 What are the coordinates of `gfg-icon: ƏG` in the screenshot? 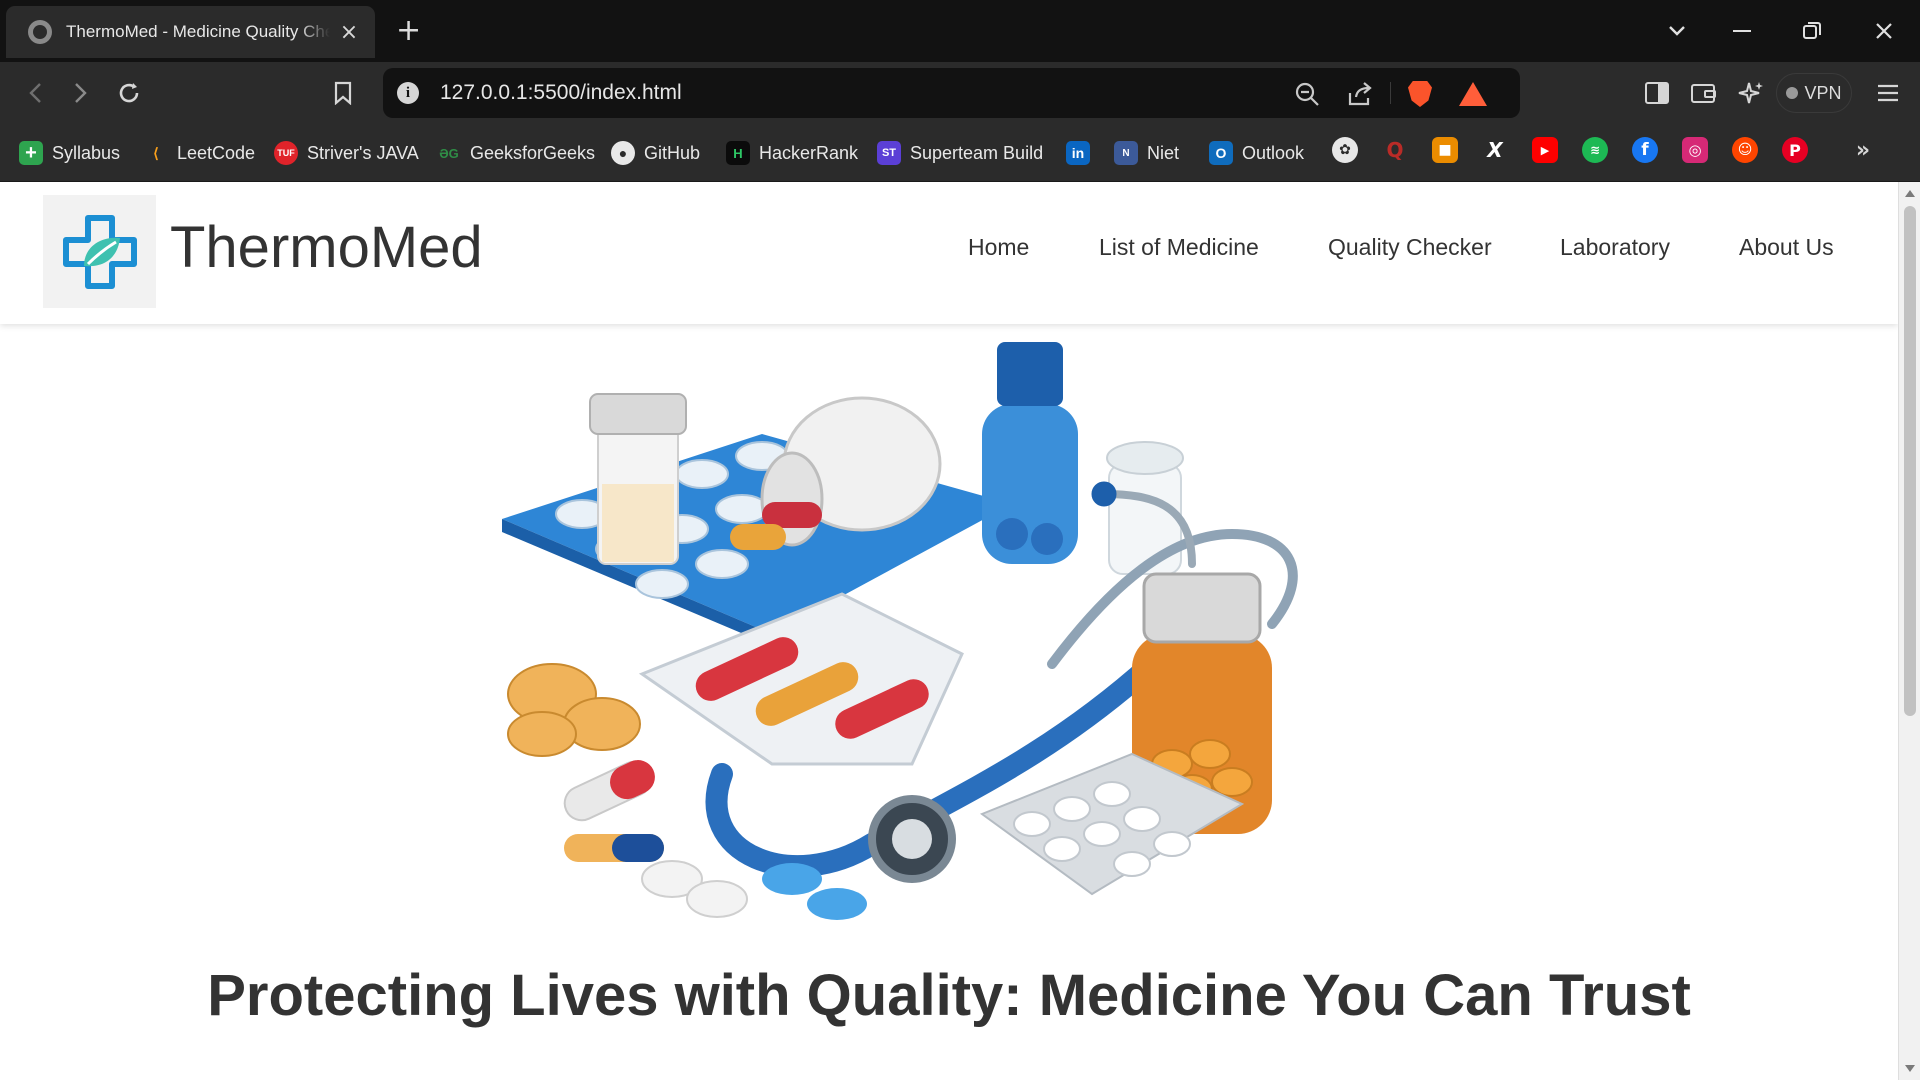 It's located at (449, 153).